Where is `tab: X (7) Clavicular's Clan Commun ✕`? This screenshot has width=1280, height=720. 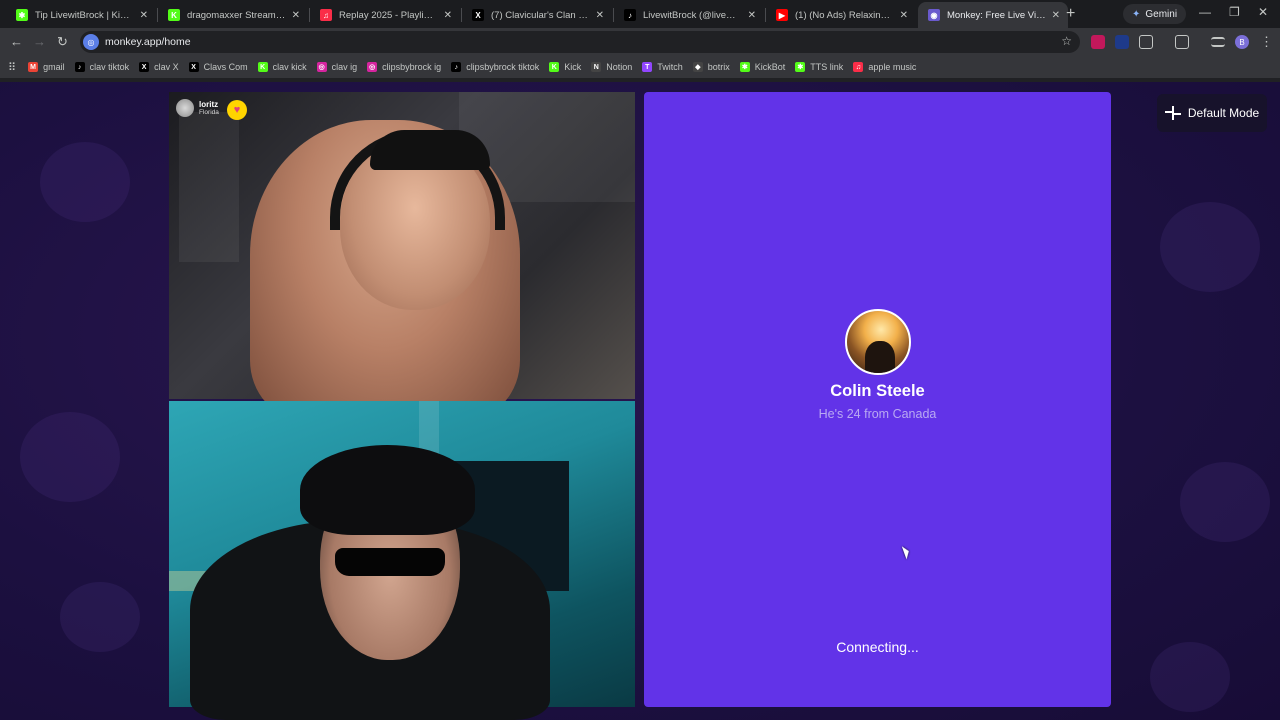 tab: X (7) Clavicular's Clan Commun ✕ is located at coordinates (537, 15).